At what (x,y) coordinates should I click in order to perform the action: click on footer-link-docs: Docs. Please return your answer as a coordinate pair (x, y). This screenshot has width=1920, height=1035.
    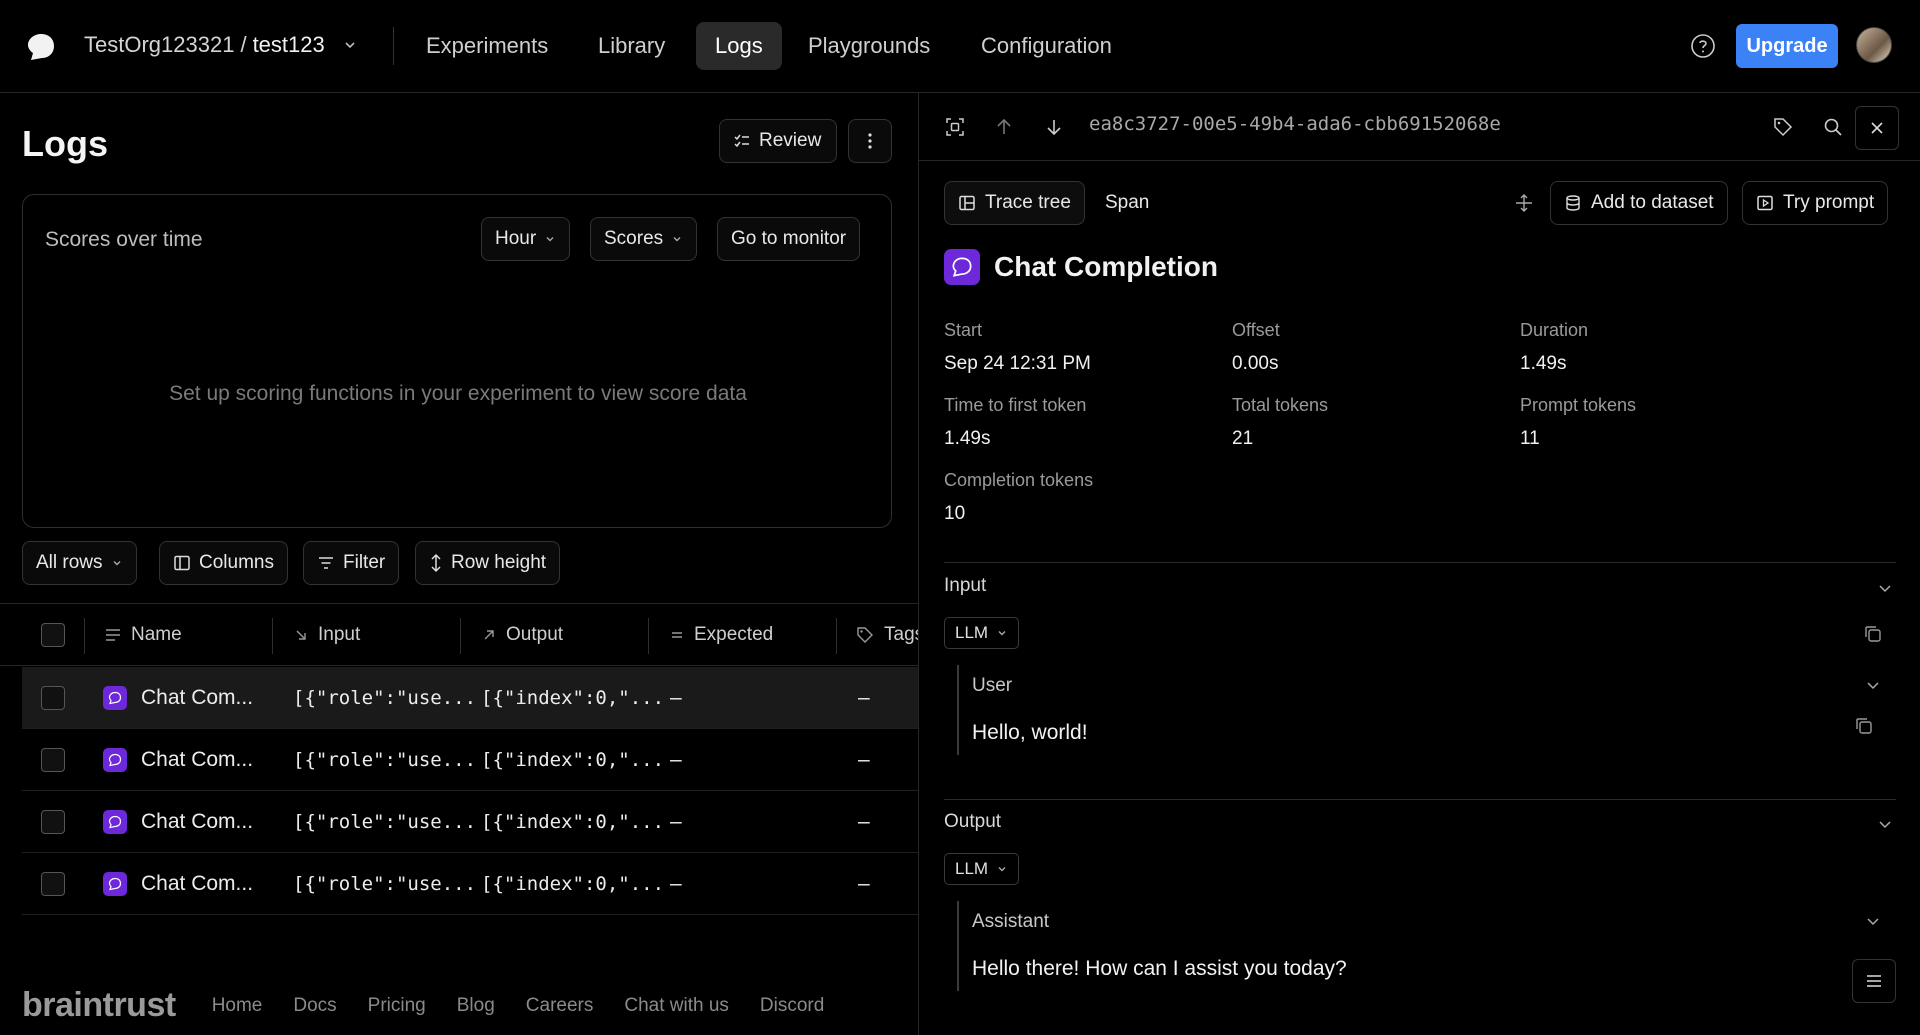
    Looking at the image, I should click on (314, 1006).